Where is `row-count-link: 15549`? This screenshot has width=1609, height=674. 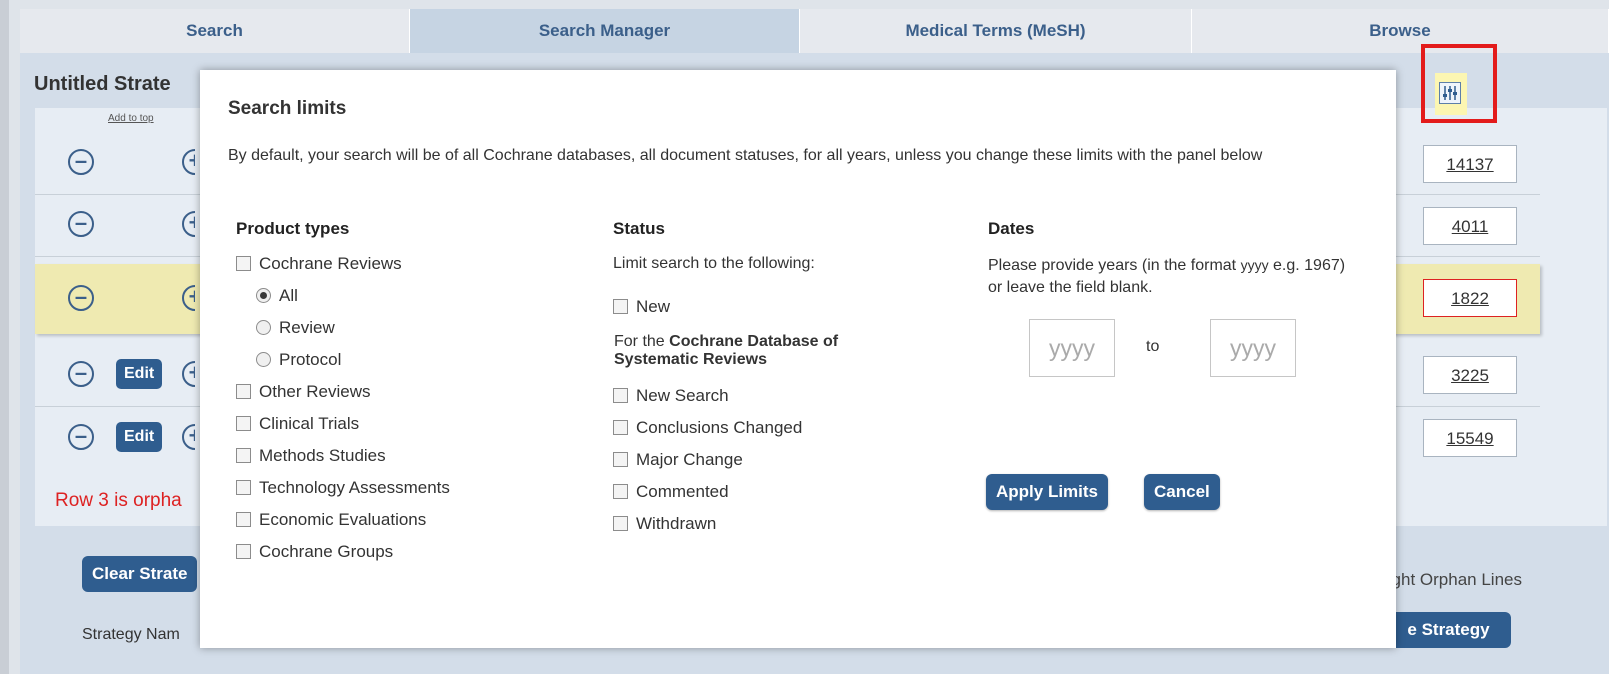
row-count-link: 15549 is located at coordinates (1470, 438).